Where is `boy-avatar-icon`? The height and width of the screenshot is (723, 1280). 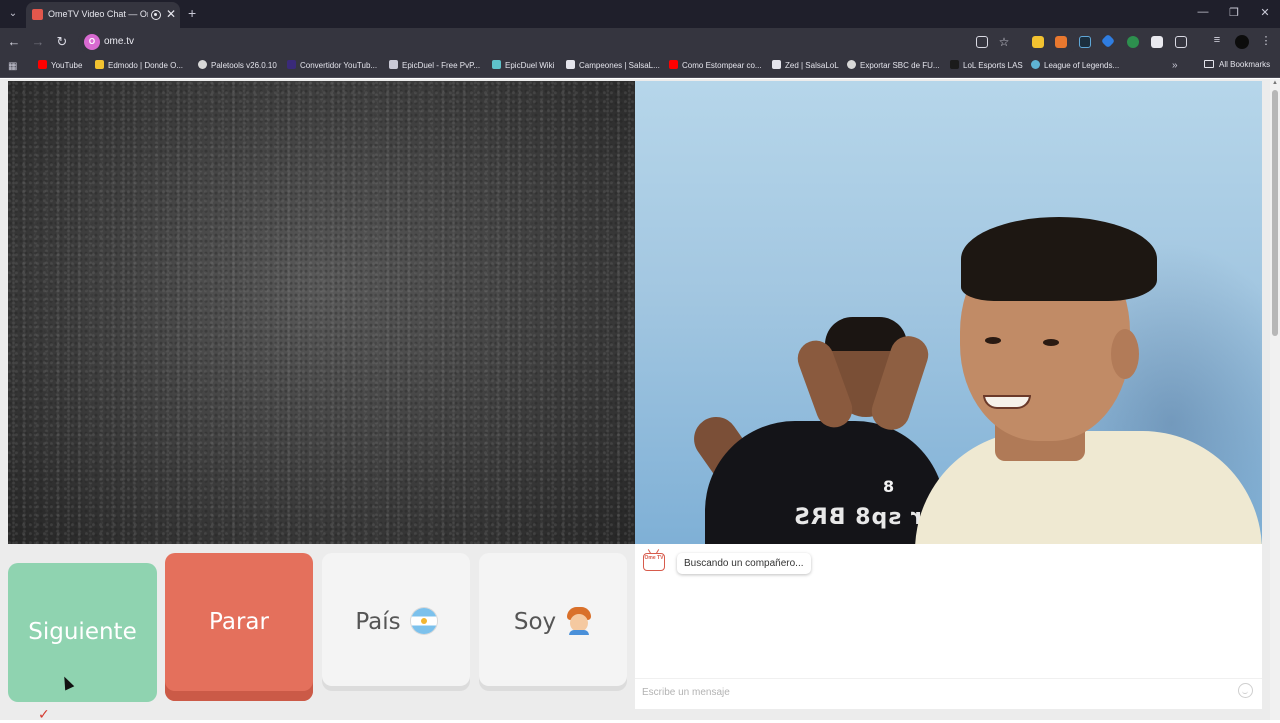 boy-avatar-icon is located at coordinates (579, 621).